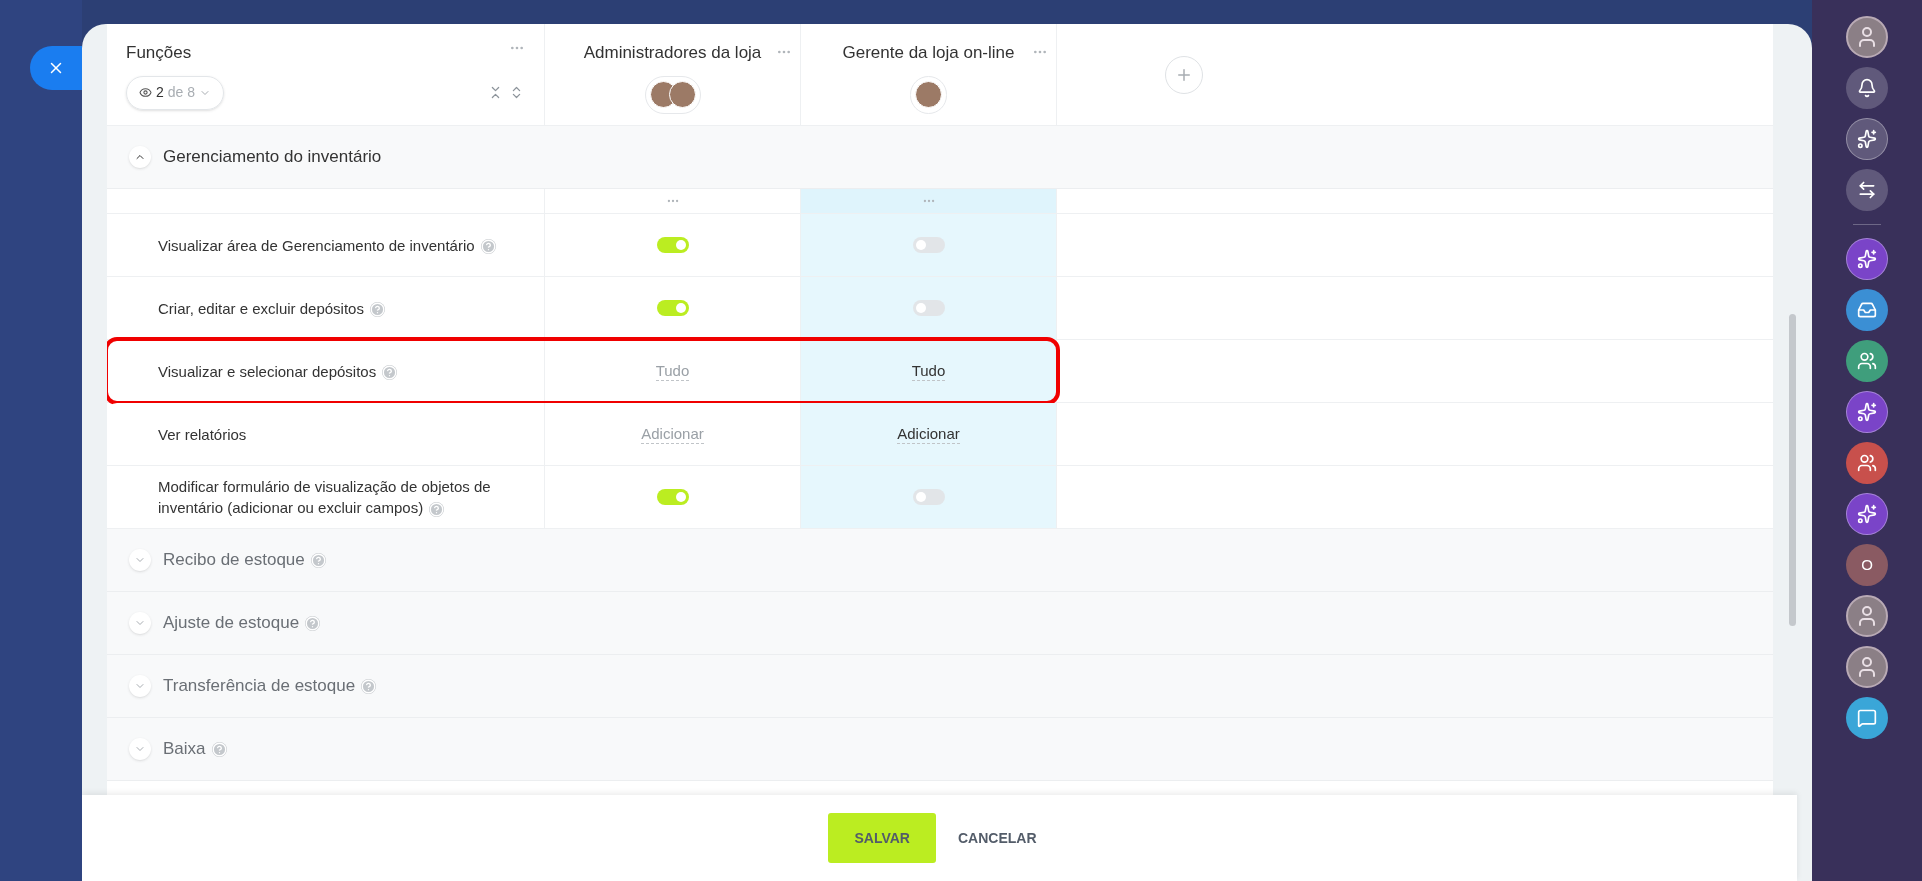 This screenshot has width=1922, height=881. I want to click on access-level-link: Tudo, so click(928, 371).